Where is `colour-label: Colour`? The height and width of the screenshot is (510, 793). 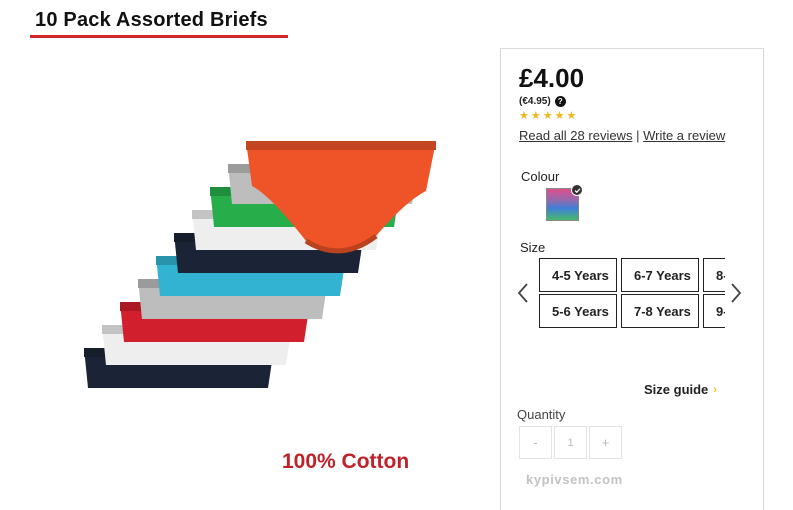 colour-label: Colour is located at coordinates (540, 176).